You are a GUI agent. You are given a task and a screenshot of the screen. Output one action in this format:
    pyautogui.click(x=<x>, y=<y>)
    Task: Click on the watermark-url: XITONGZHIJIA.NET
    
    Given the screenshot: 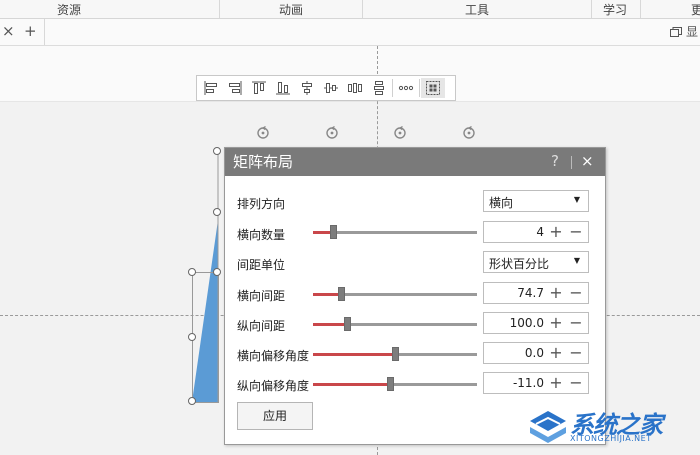 What is the action you would take?
    pyautogui.click(x=611, y=438)
    